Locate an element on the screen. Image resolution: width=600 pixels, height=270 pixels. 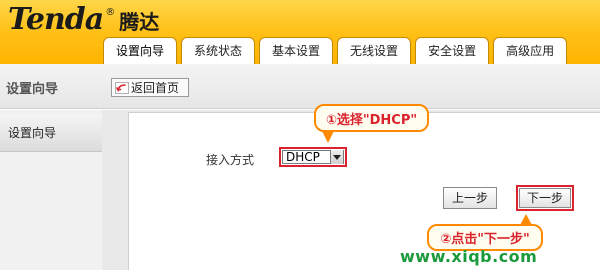
tab-wireless-settings: 无线设置 is located at coordinates (374, 50).